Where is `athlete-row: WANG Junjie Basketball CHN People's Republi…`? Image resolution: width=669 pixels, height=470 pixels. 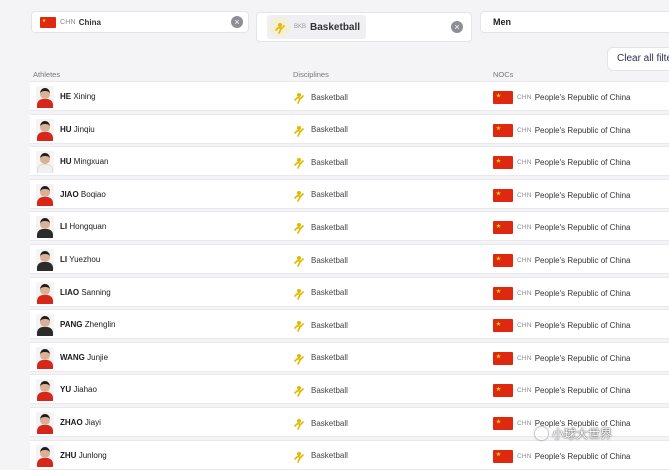
athlete-row: WANG Junjie Basketball CHN People's Republi… is located at coordinates (349, 356).